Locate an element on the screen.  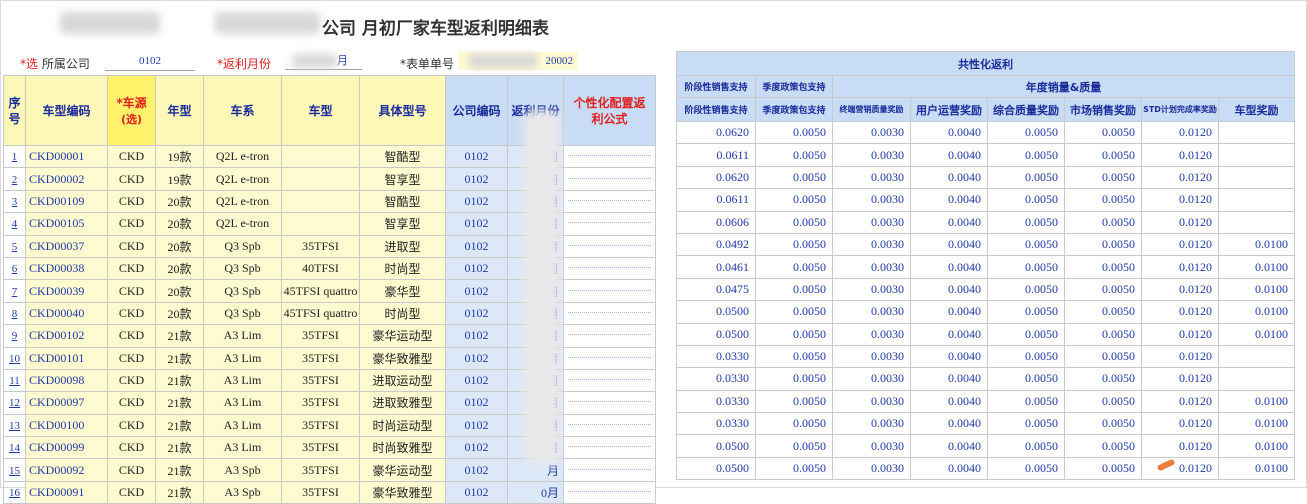
spec-cell: 时尚型 is located at coordinates (402, 268).